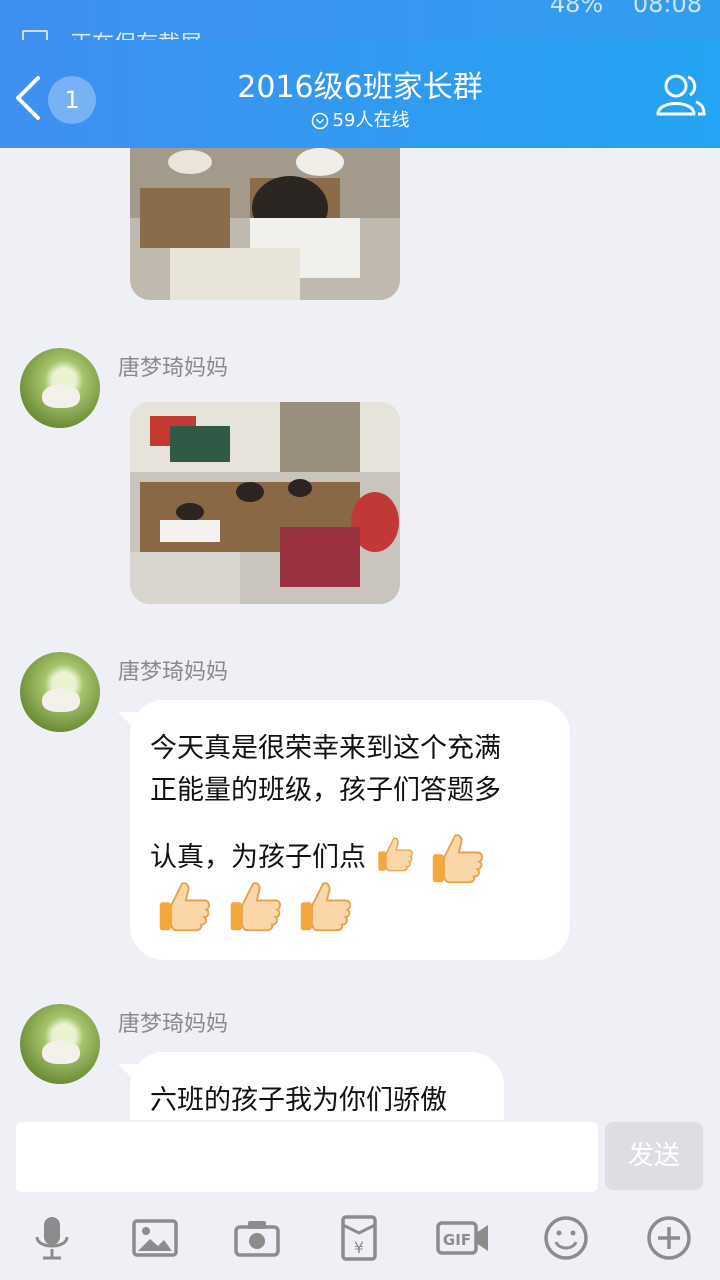 The image size is (720, 1280). I want to click on title-bar: 1 2016级6班家长群 59人在线, so click(360, 94).